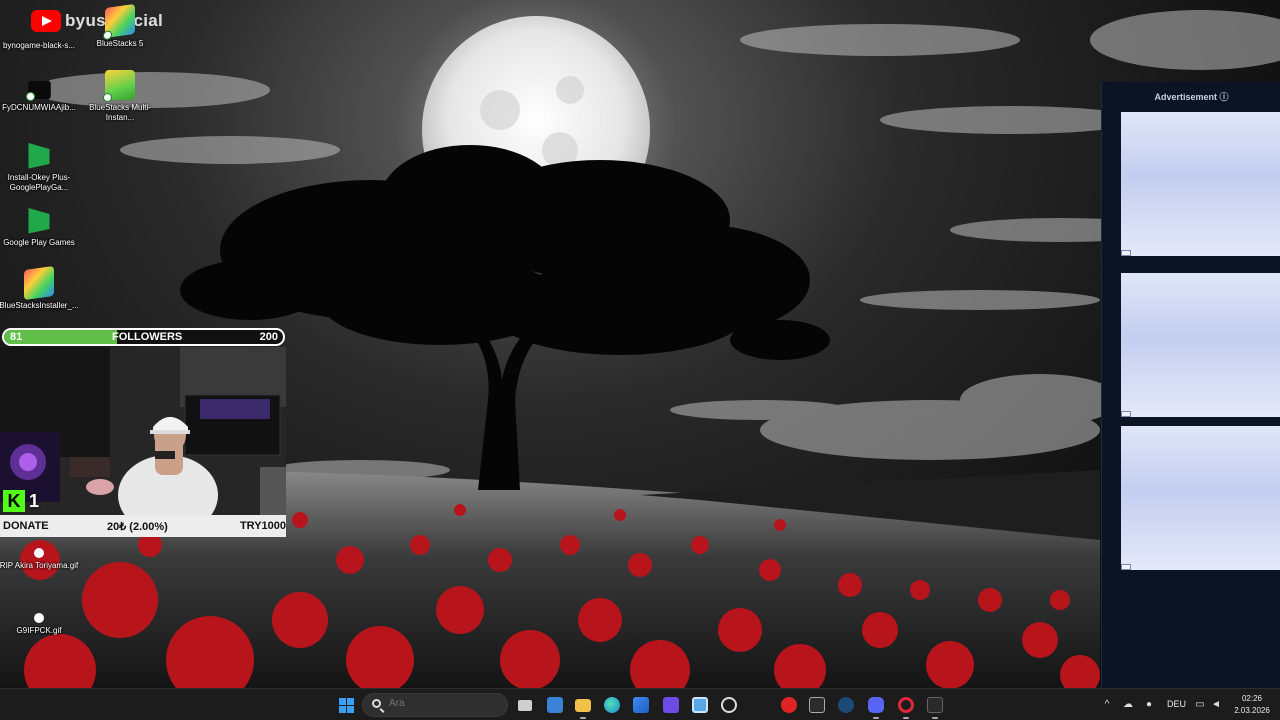  I want to click on kick-viewer-count: 1, so click(34, 500).